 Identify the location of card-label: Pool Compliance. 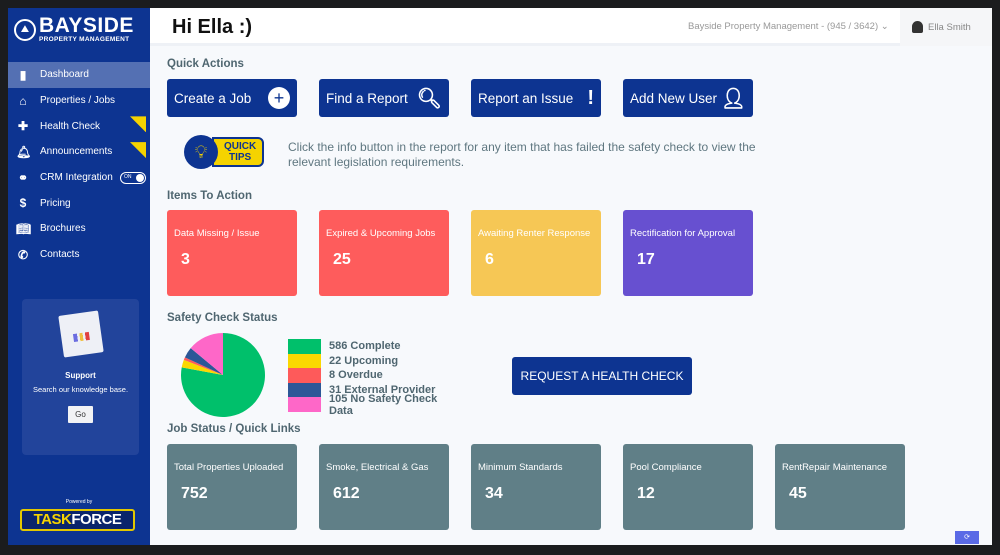
(666, 467).